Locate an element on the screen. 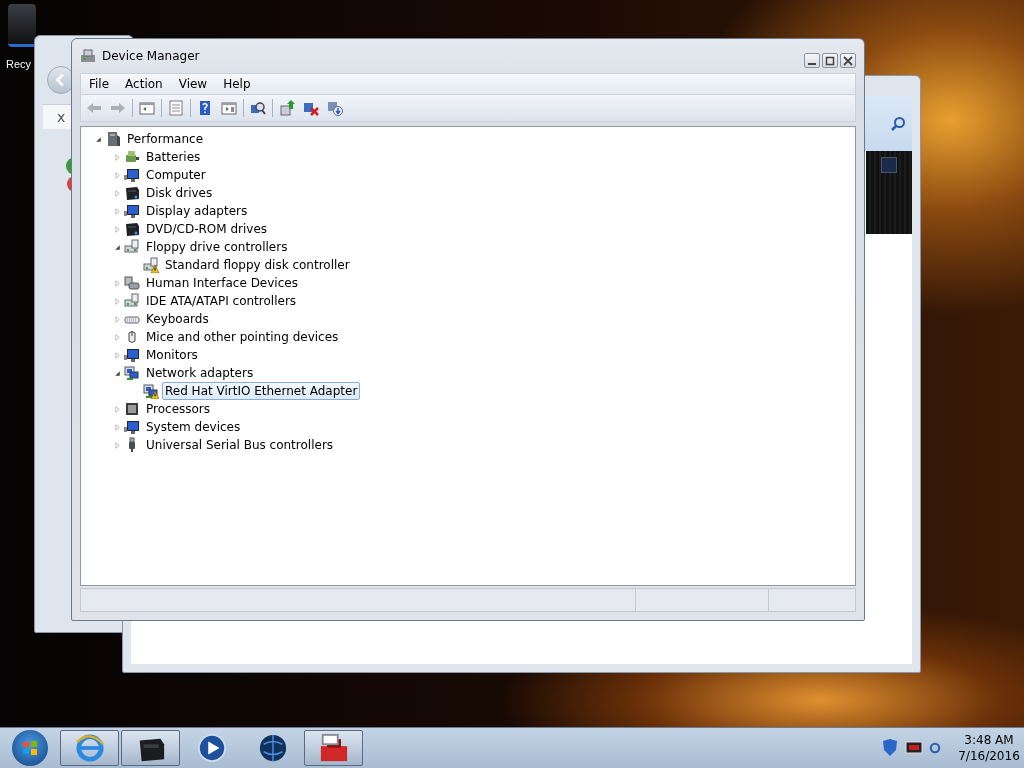 This screenshot has width=1024, height=768. tree-item: Disk drives is located at coordinates (179, 193).